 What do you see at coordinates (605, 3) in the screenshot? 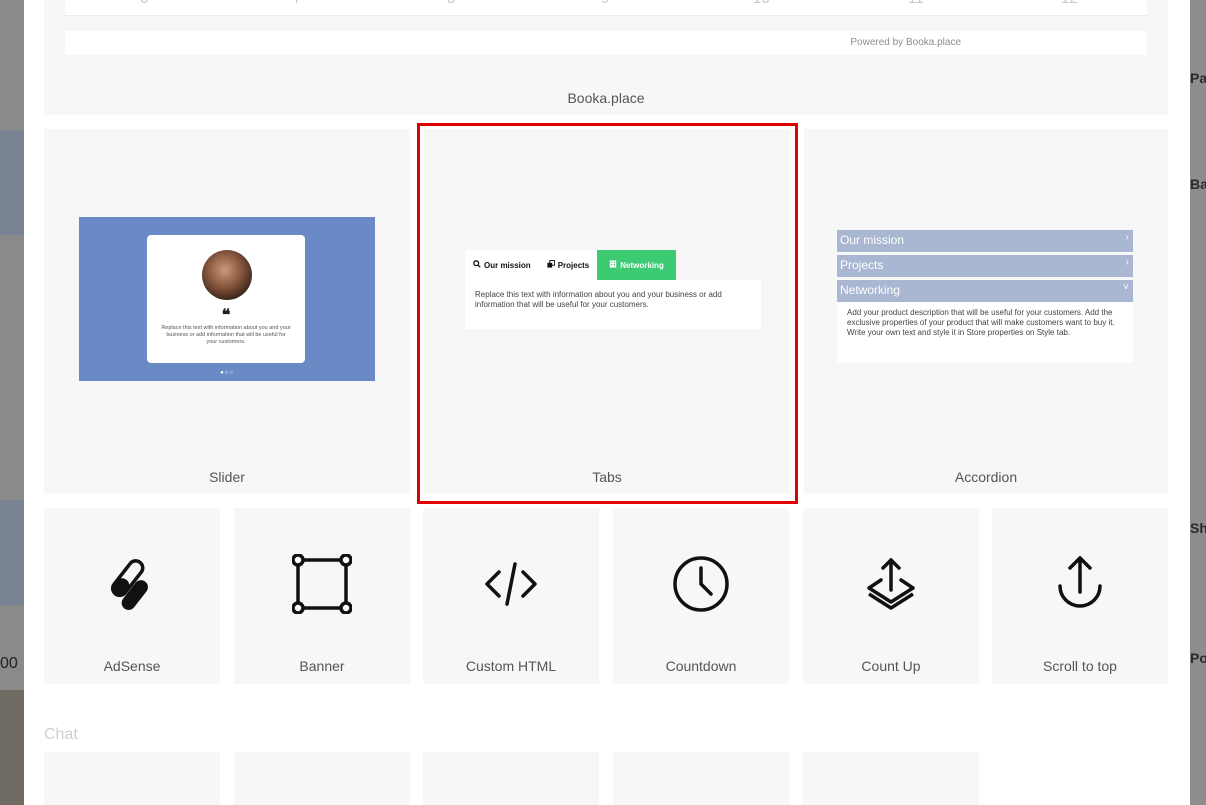
I see `calendar-day: 9` at bounding box center [605, 3].